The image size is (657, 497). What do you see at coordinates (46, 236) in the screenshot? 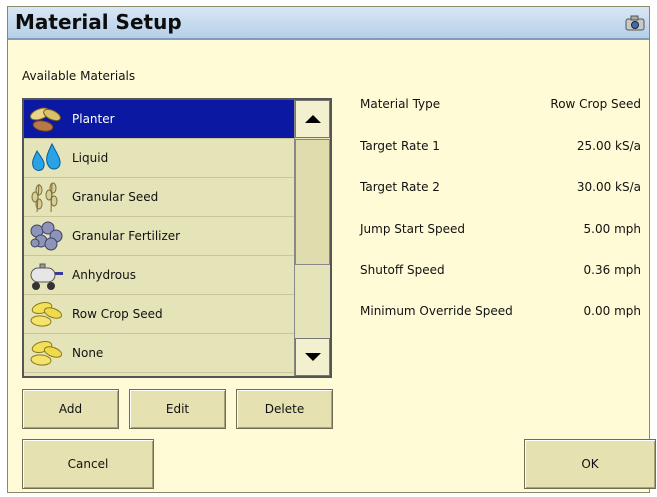
I see `fertilizer-pellets-icon` at bounding box center [46, 236].